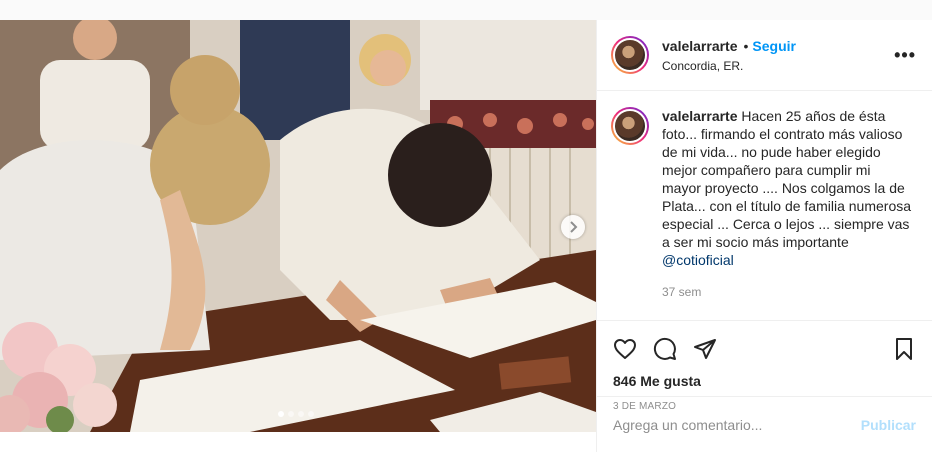 The image size is (932, 452). I want to click on caption-username: valelarrarte, so click(700, 116).